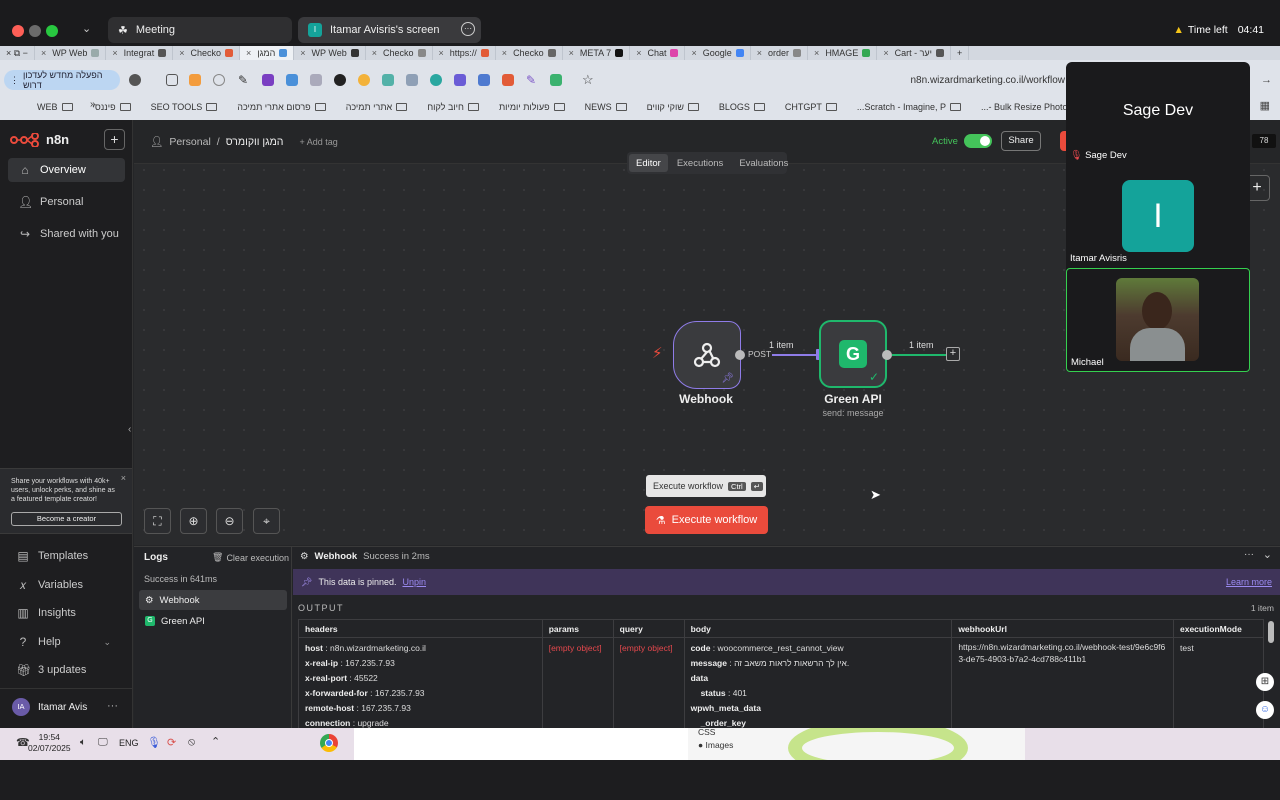  I want to click on unpin-link: Unpin, so click(414, 582).